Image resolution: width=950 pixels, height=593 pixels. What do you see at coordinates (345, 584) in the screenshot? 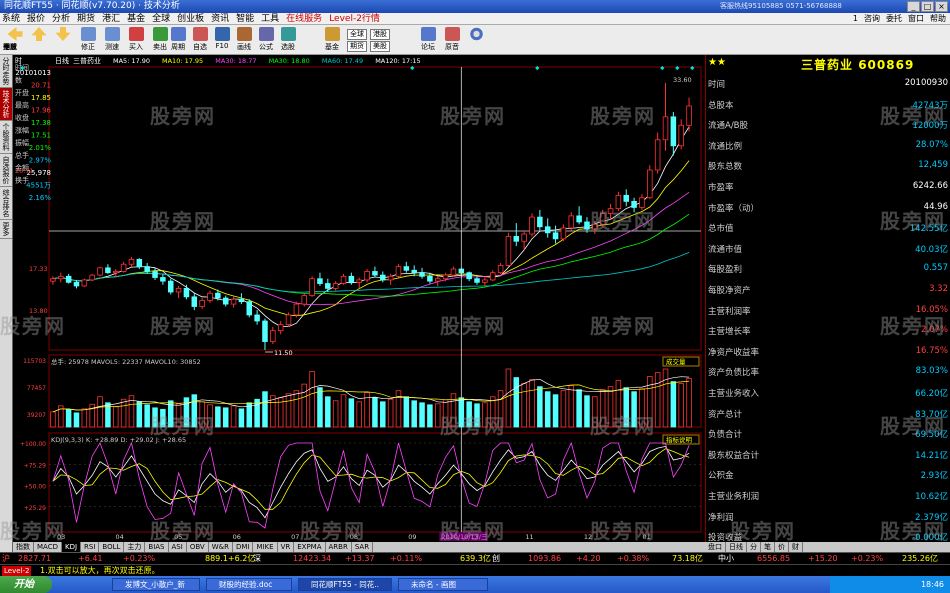
I see `taskbar-task: 同花顺FT55 - 同花..` at bounding box center [345, 584].